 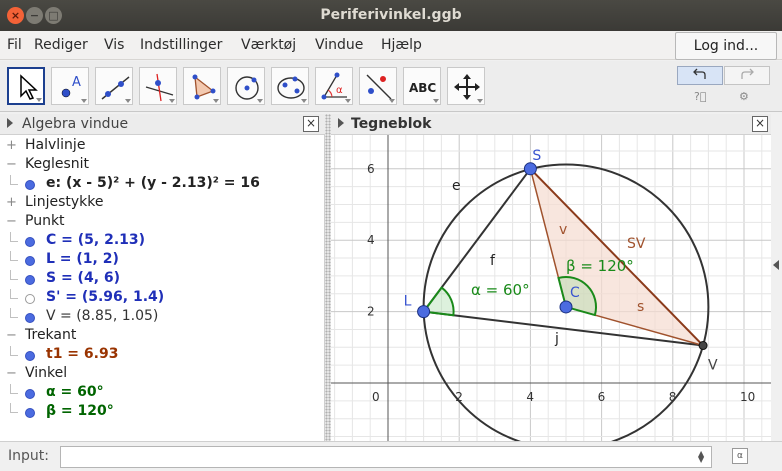 What do you see at coordinates (160, 355) in the screenshot?
I see `algebra-object-row: t1 = 6.93` at bounding box center [160, 355].